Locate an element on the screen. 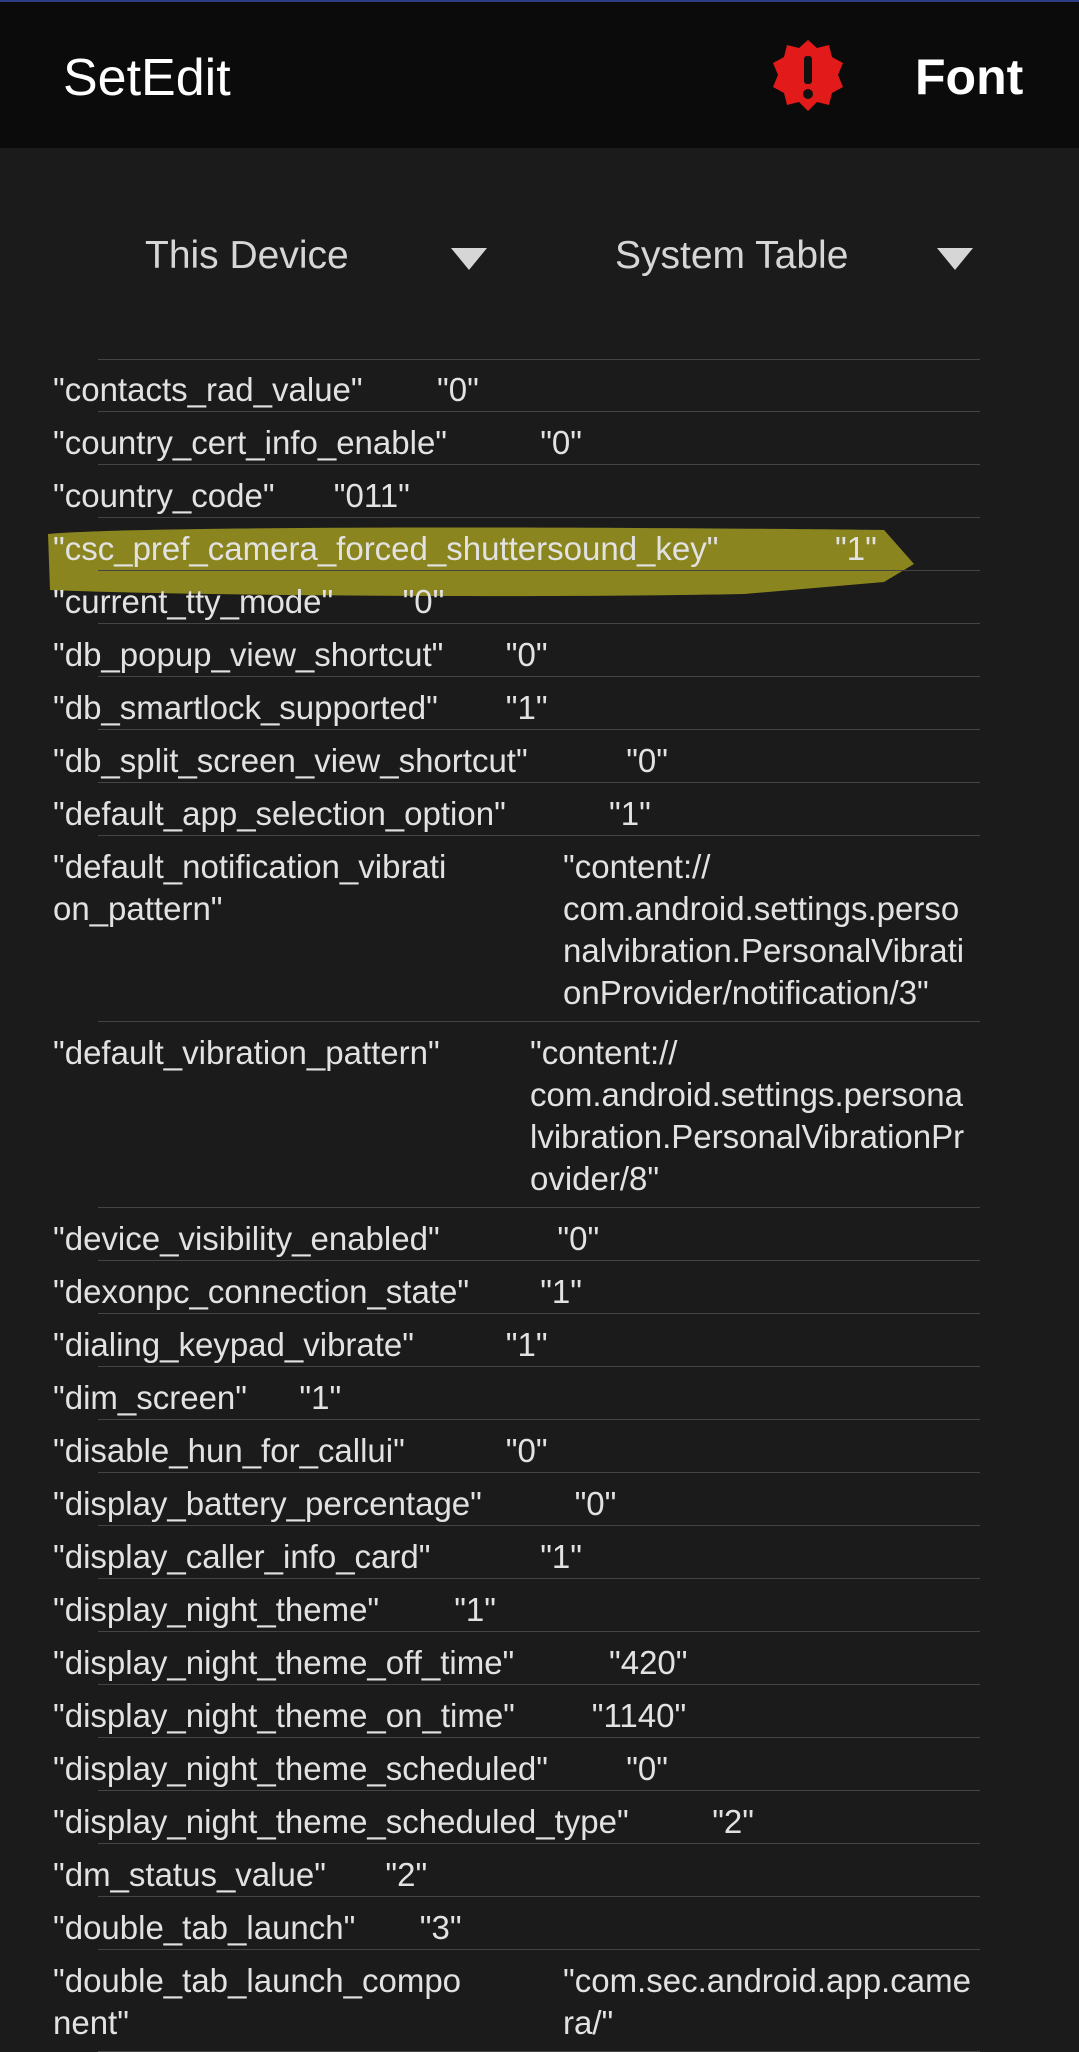 This screenshot has height=2052, width=1079. setting-key: "display_night_theme_scheduled_type" is located at coordinates (341, 1821).